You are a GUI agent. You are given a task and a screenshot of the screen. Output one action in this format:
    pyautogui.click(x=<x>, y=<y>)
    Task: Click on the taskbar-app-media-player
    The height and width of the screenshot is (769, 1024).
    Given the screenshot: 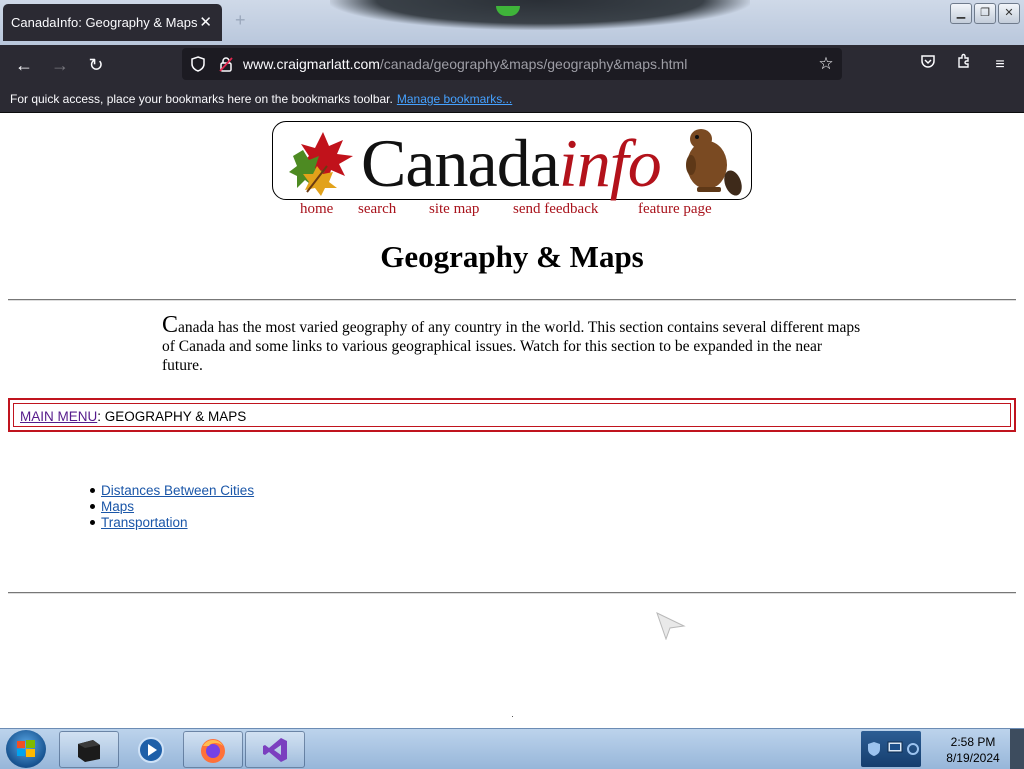 What is the action you would take?
    pyautogui.click(x=151, y=749)
    